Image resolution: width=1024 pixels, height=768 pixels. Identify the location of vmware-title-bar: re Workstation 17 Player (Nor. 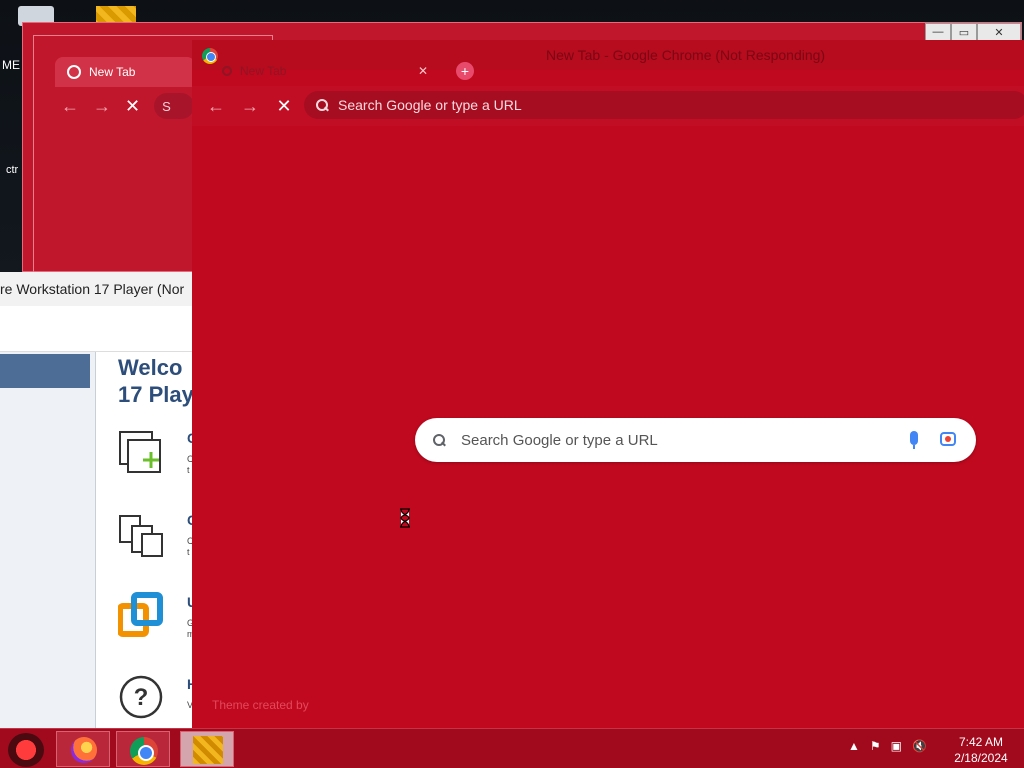
(100, 289).